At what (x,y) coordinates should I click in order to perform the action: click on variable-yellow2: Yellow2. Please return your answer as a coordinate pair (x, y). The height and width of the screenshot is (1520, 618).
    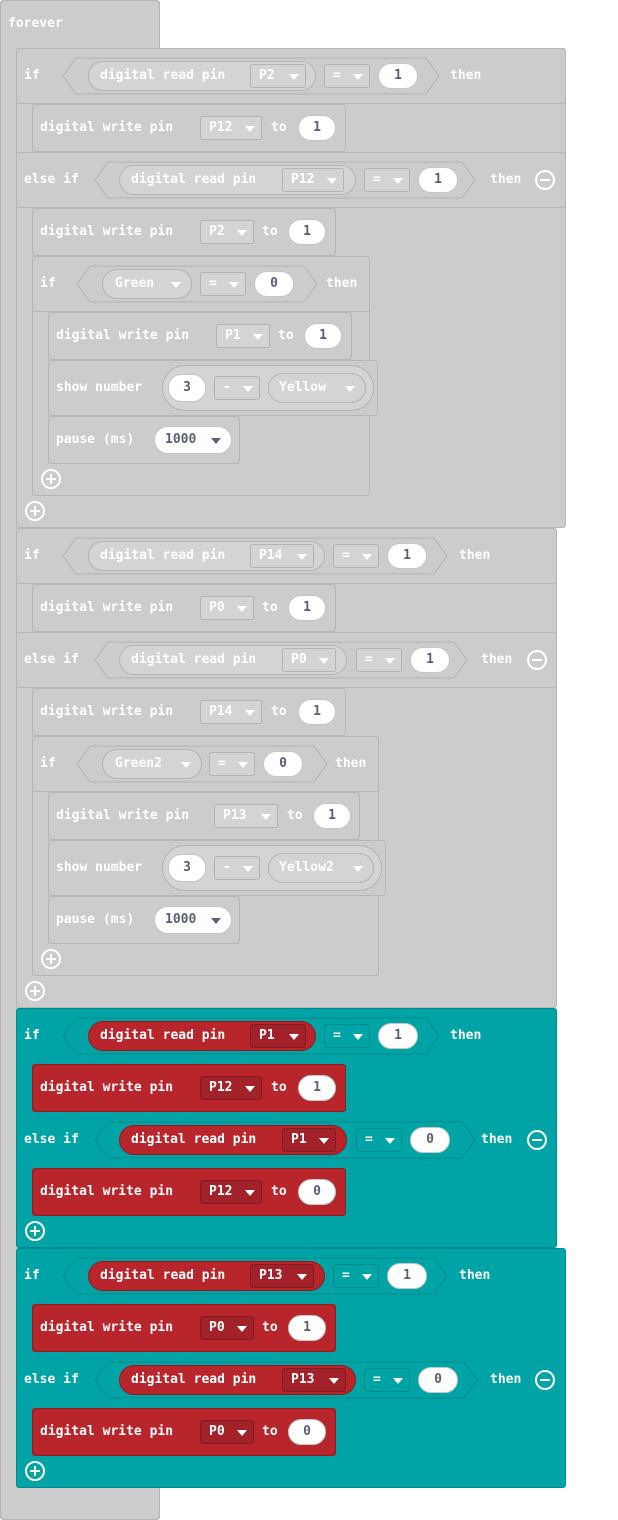
    Looking at the image, I should click on (321, 868).